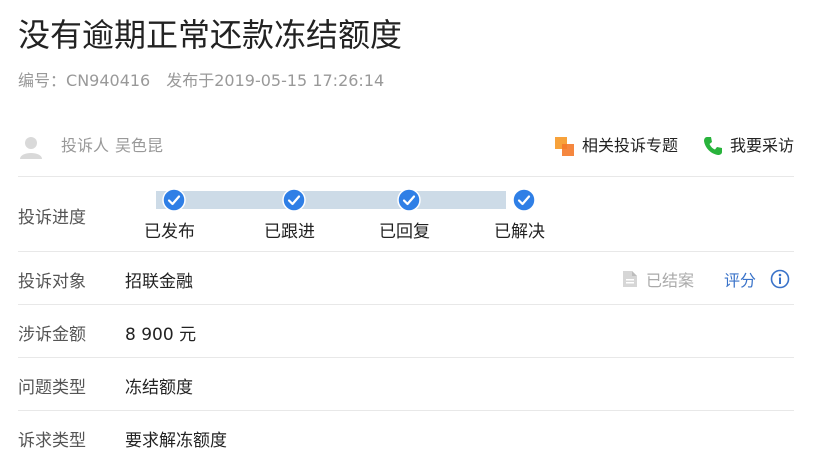 Image resolution: width=813 pixels, height=457 pixels. I want to click on author-info: 投诉人 吴色昆, so click(112, 146).